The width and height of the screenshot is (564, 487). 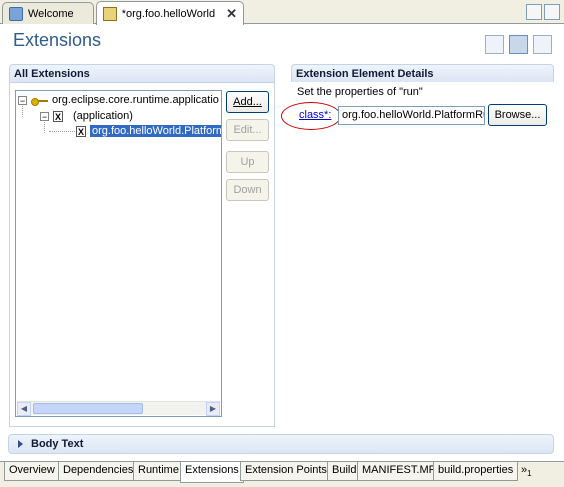 I want to click on tree-item-run-label: org.foo.helloWorld.Platform, so click(x=155, y=131).